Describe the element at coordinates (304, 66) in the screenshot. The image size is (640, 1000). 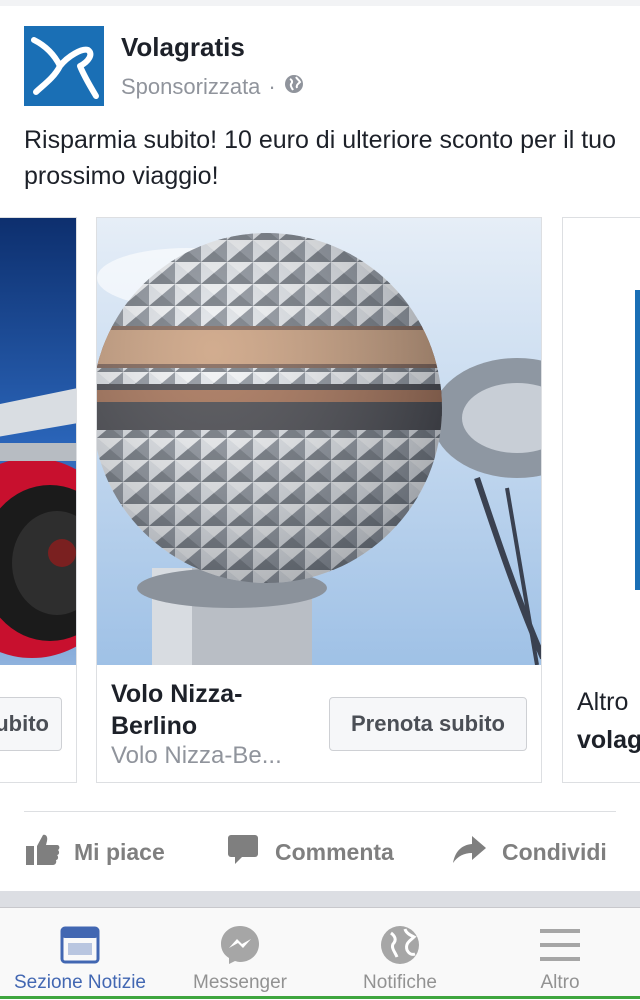
I see `post-header: Volagratis Sponsorizzata ·` at that location.